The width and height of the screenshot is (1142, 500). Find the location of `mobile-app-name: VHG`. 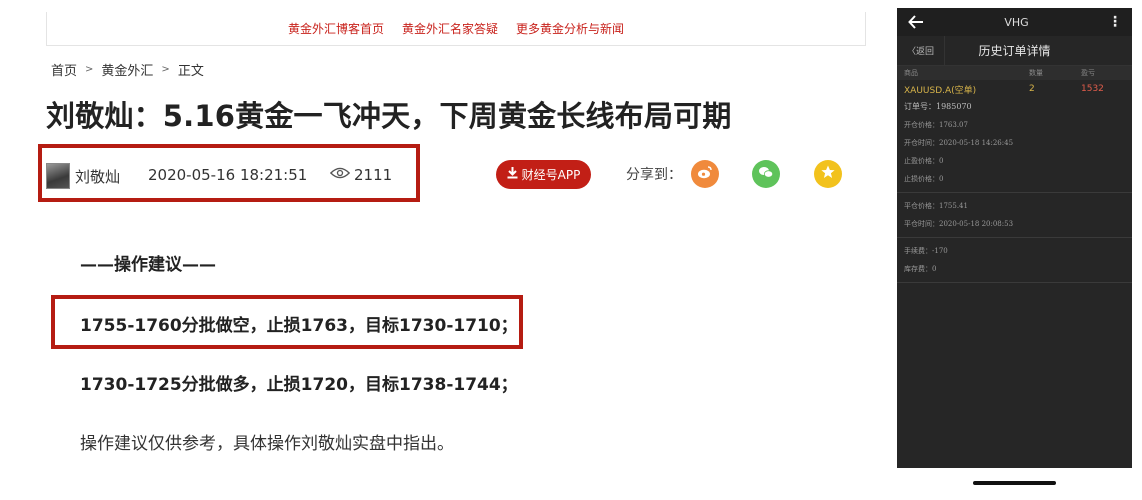

mobile-app-name: VHG is located at coordinates (1016, 22).